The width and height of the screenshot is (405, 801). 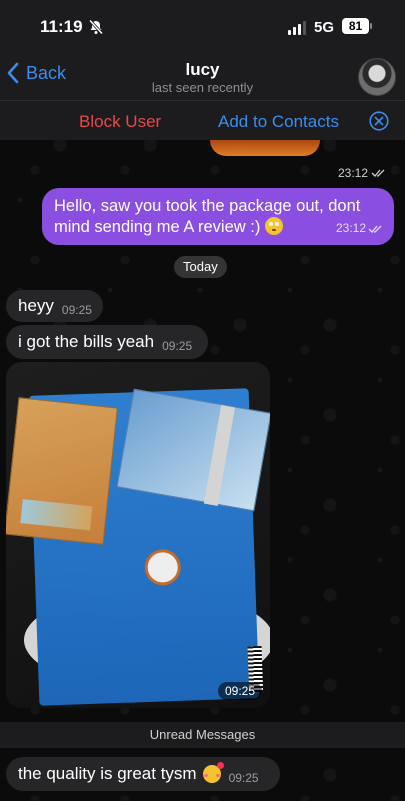 What do you see at coordinates (202, 26) in the screenshot?
I see `status-bar: 11:19 5G 81` at bounding box center [202, 26].